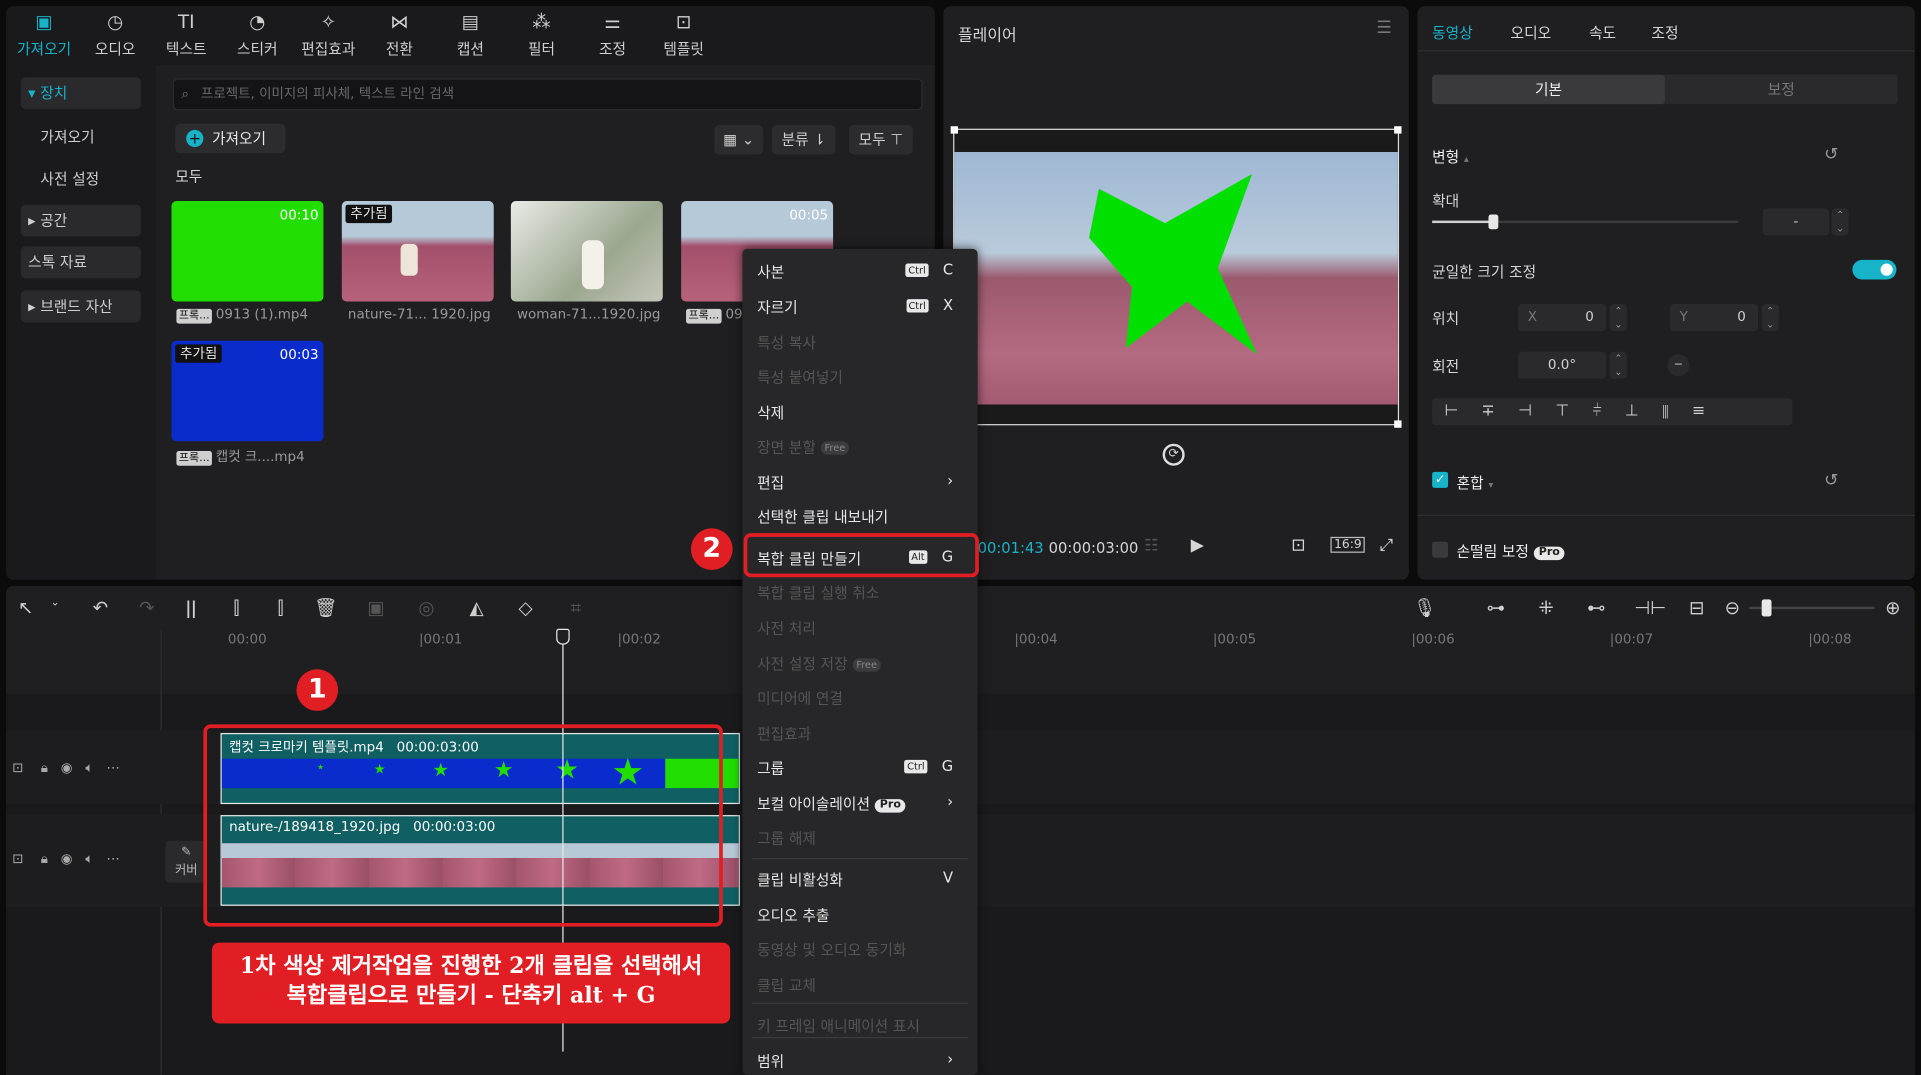  I want to click on split-icon: ǀǀ, so click(191, 608).